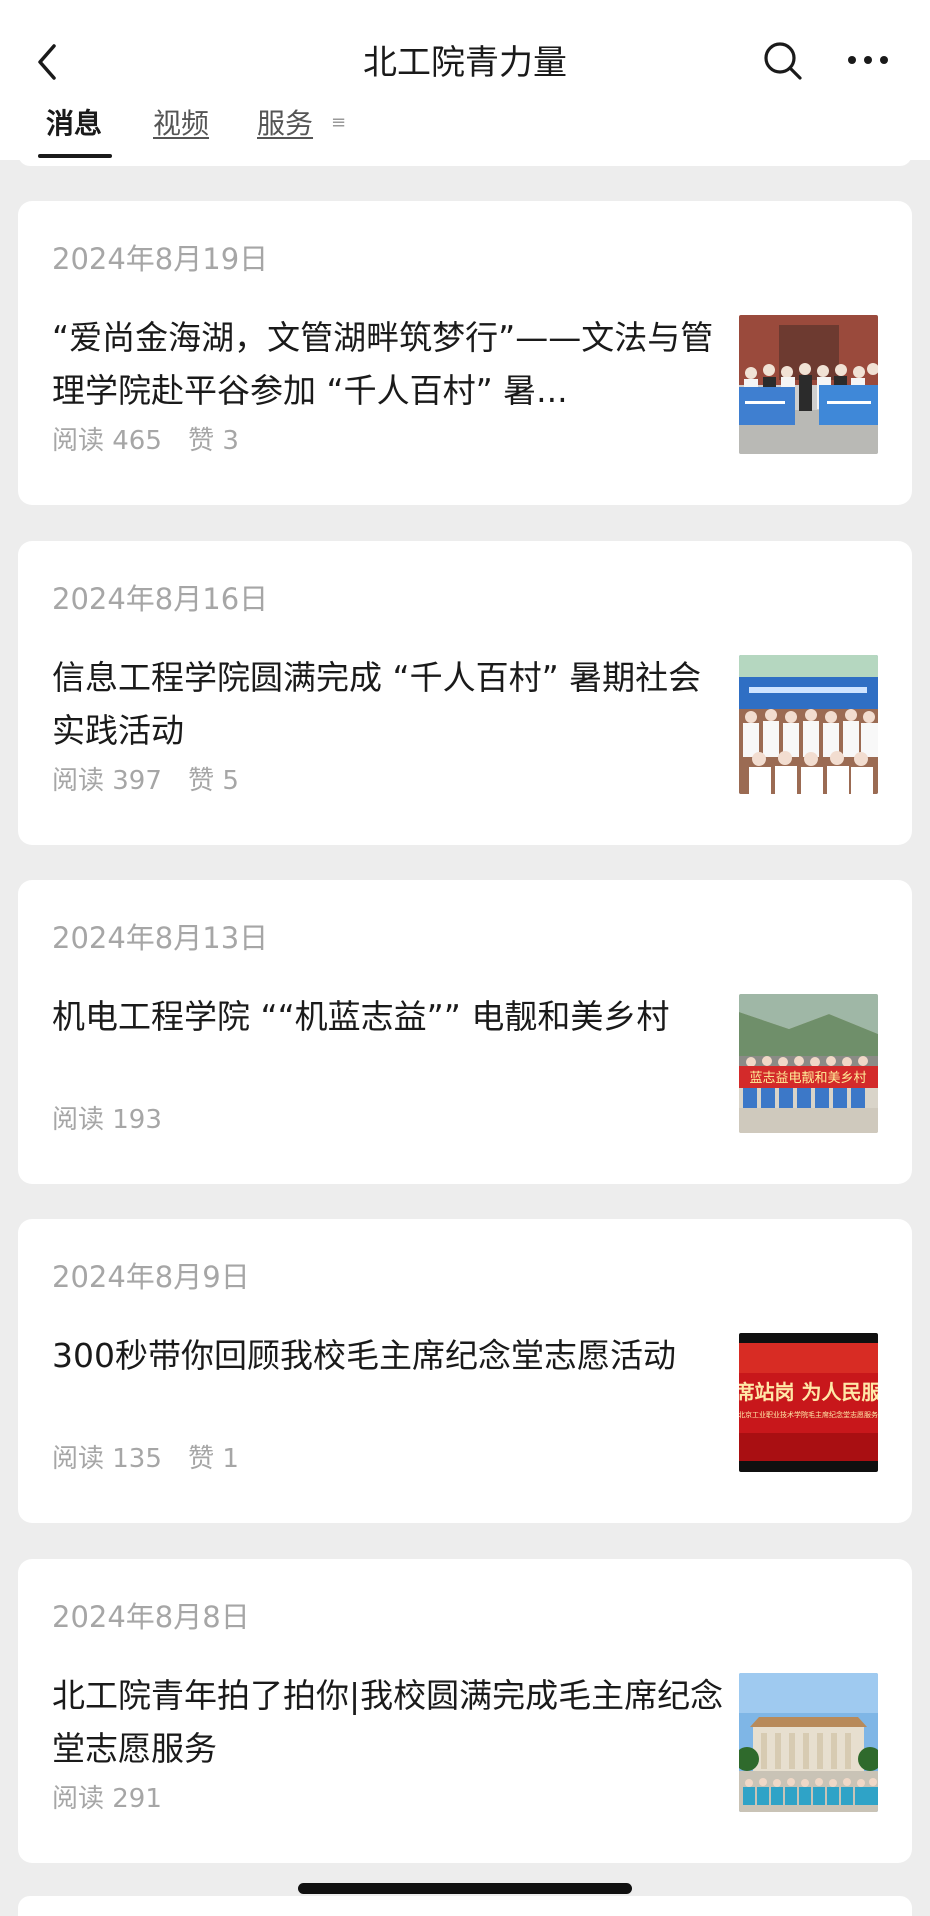 The image size is (930, 1916). I want to click on article-stats: 阅读 135 赞 1, so click(145, 1459).